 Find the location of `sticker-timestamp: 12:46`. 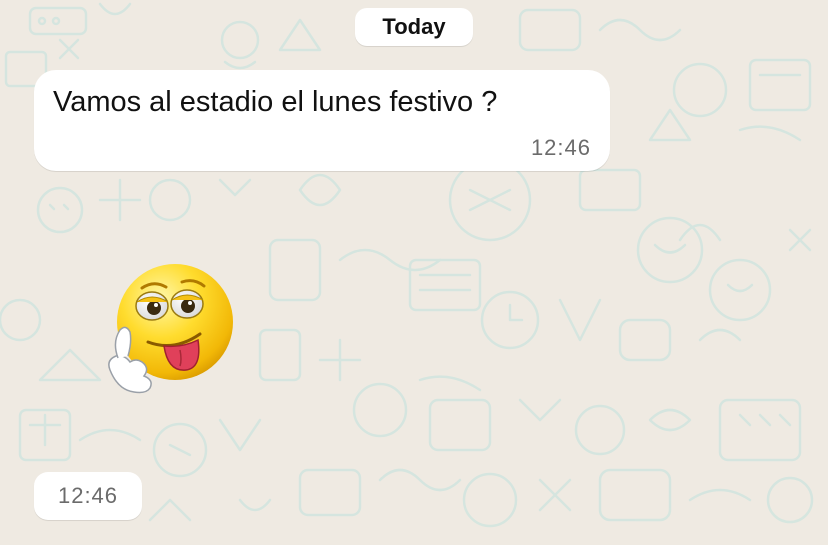

sticker-timestamp: 12:46 is located at coordinates (88, 496).